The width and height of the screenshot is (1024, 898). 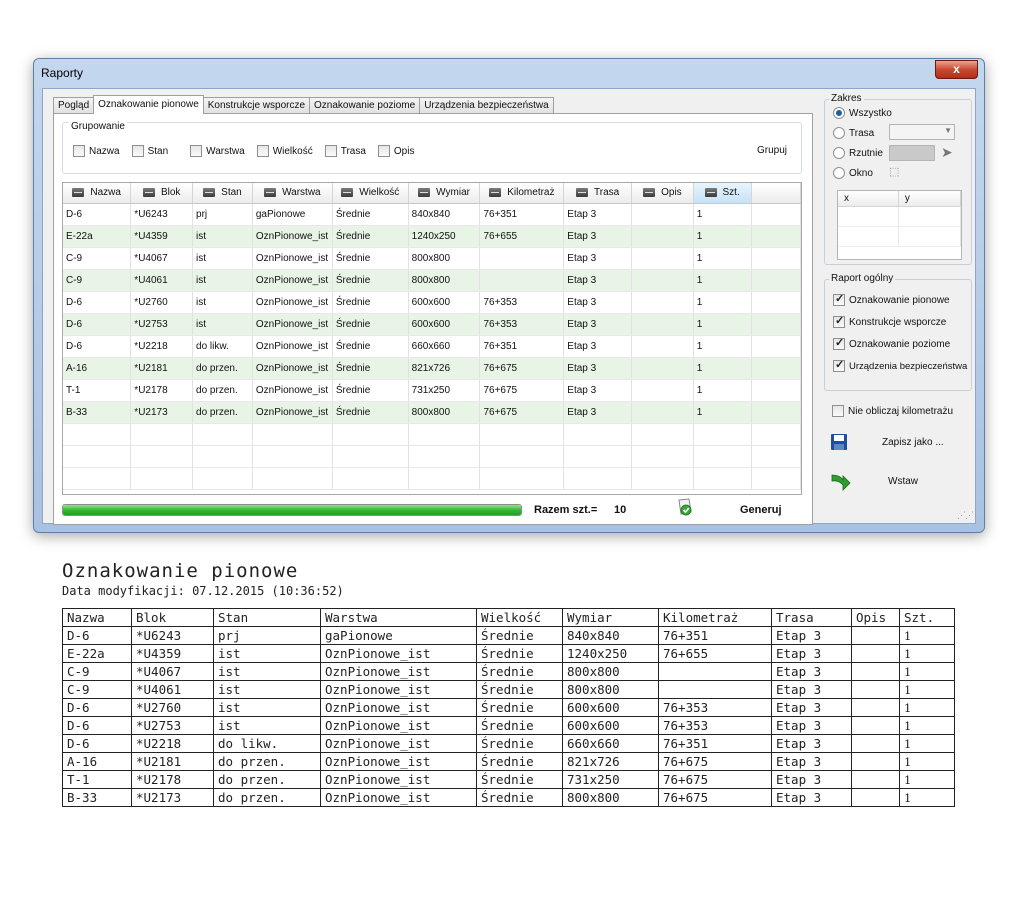 I want to click on cursor-arrow-icon: ➤, so click(x=947, y=152).